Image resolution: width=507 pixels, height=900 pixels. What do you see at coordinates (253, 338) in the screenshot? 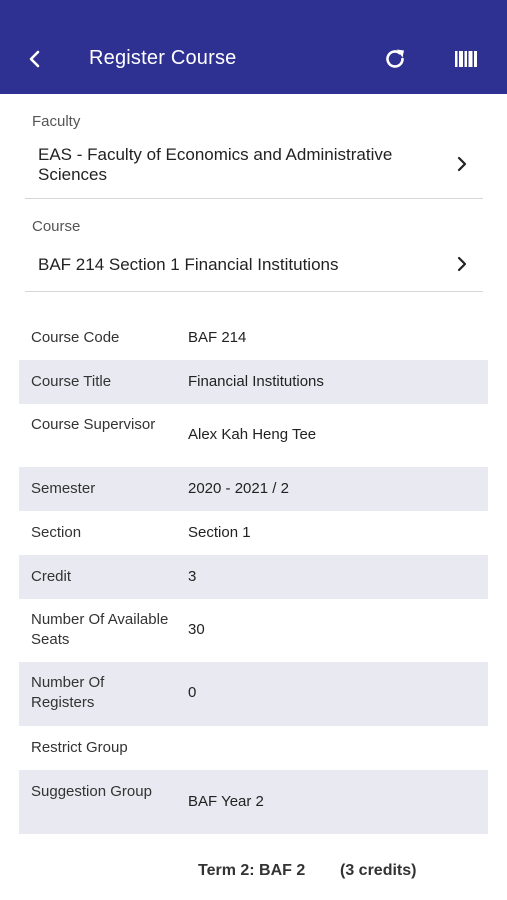
I see `table-row: Course Code BAF 214` at bounding box center [253, 338].